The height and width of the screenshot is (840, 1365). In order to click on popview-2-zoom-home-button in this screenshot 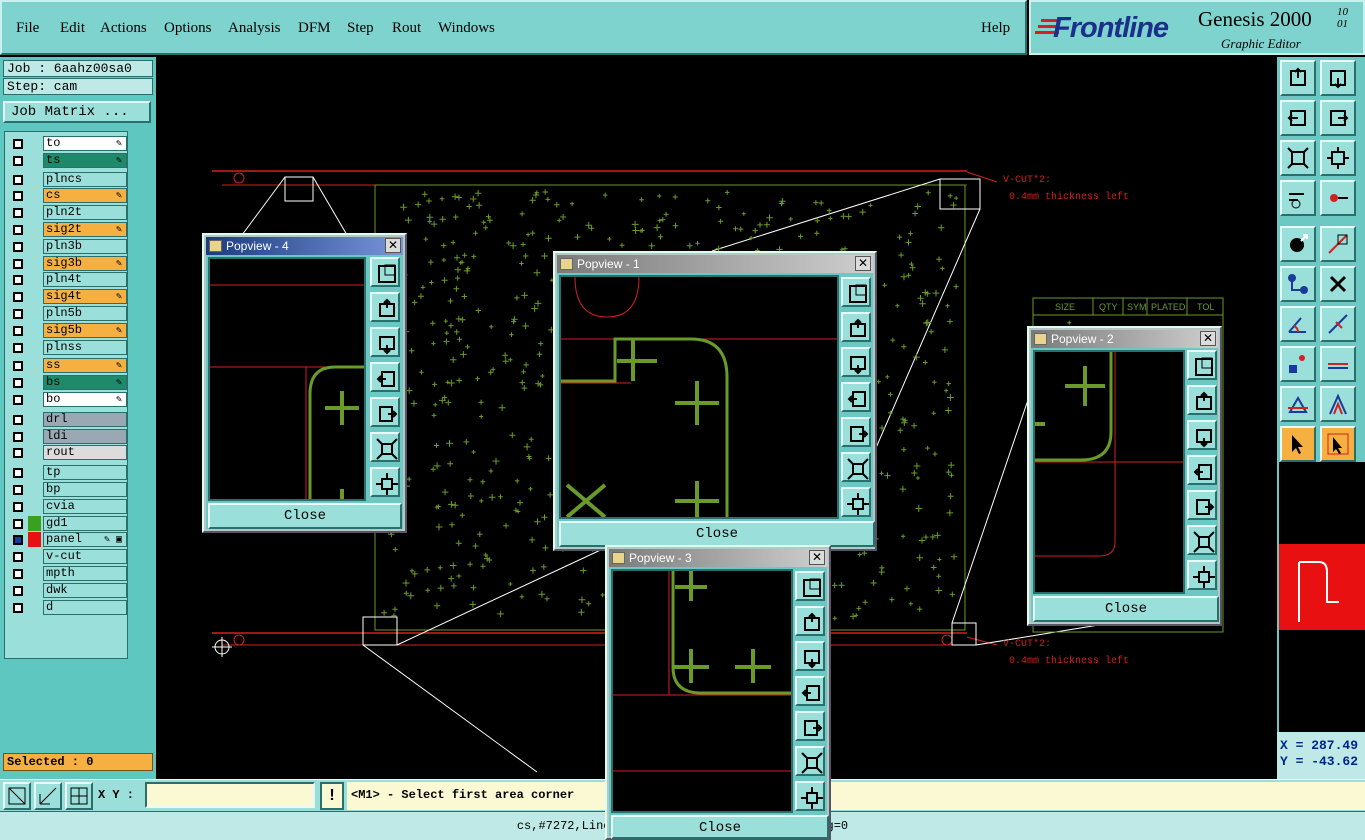, I will do `click(1202, 365)`.